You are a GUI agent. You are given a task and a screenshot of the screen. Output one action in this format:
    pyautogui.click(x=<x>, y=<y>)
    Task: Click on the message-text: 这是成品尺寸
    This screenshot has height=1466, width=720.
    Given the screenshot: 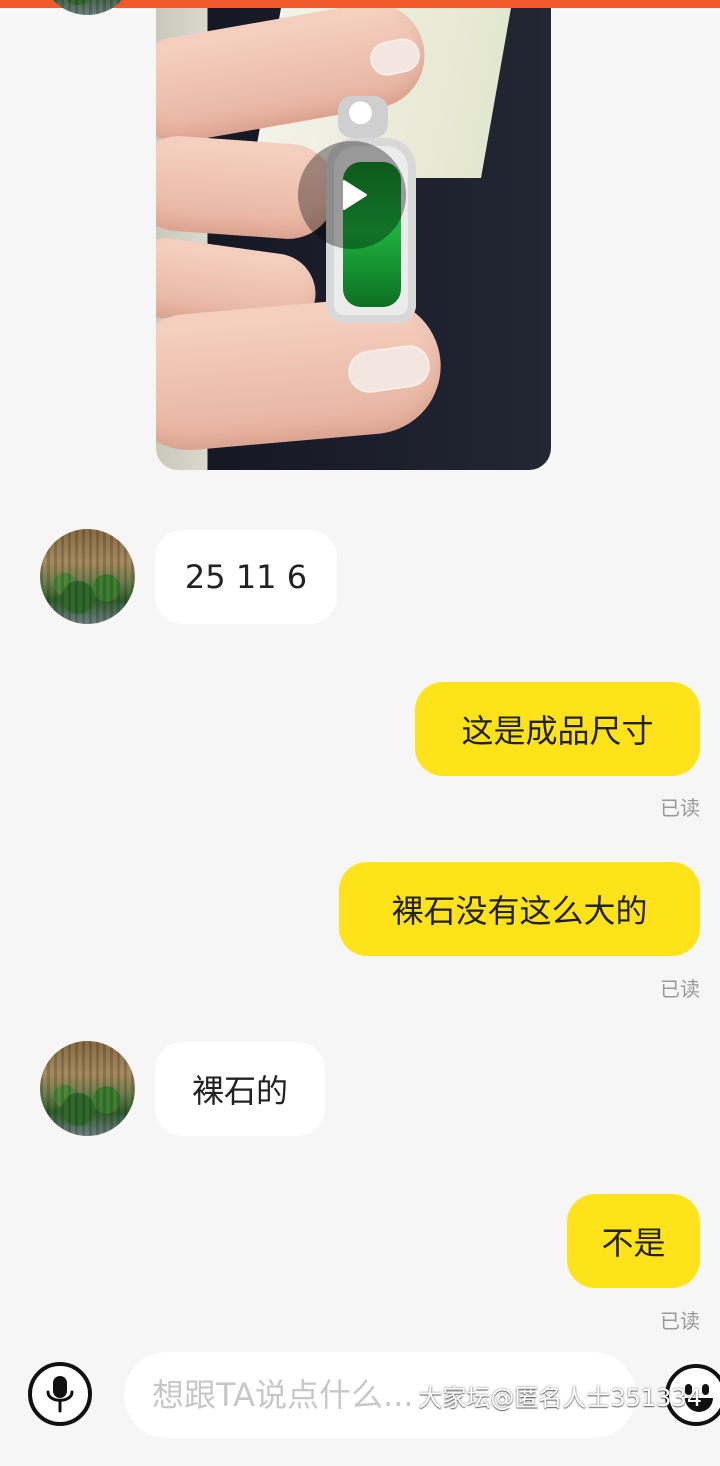 What is the action you would take?
    pyautogui.click(x=557, y=731)
    